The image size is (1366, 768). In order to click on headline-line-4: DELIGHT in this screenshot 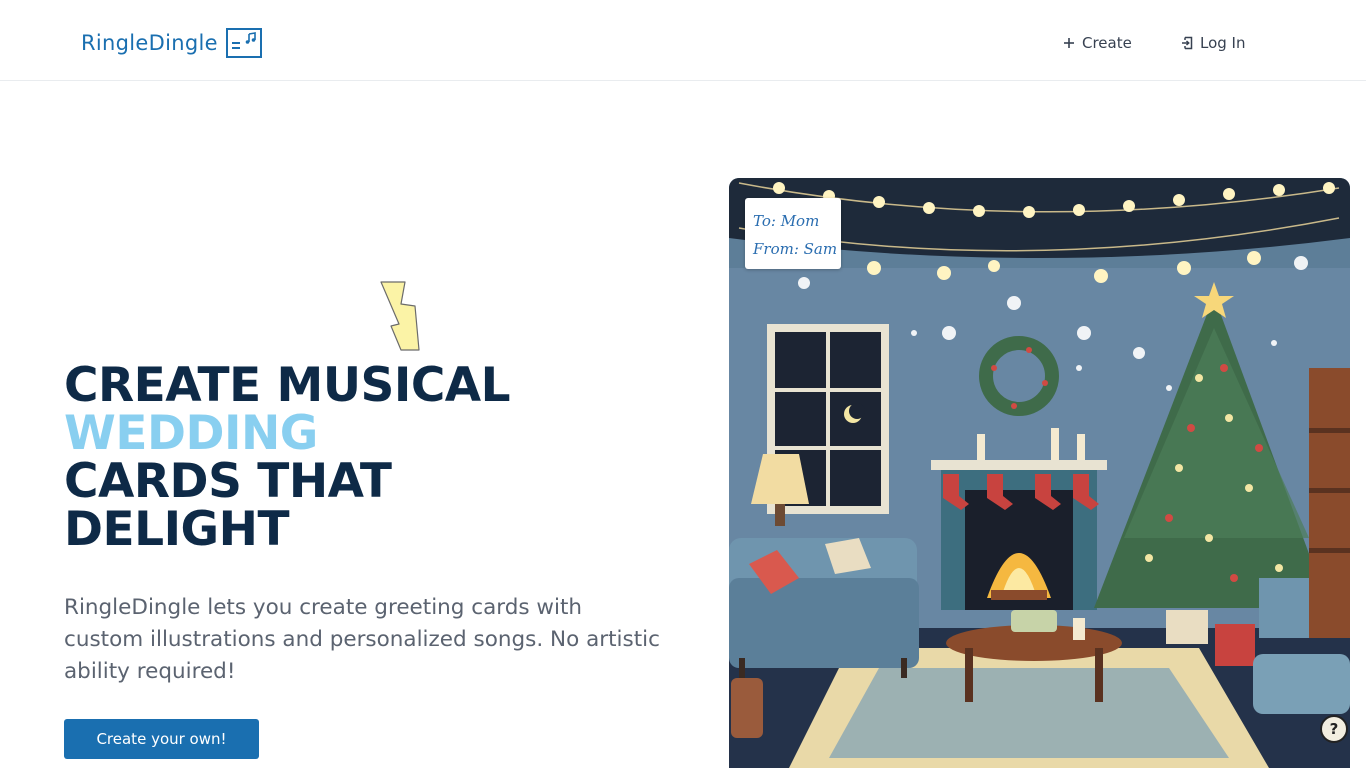, I will do `click(177, 529)`.